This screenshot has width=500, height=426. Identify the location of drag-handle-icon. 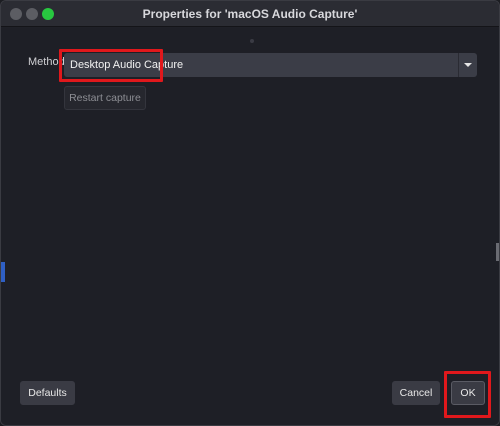
(252, 41).